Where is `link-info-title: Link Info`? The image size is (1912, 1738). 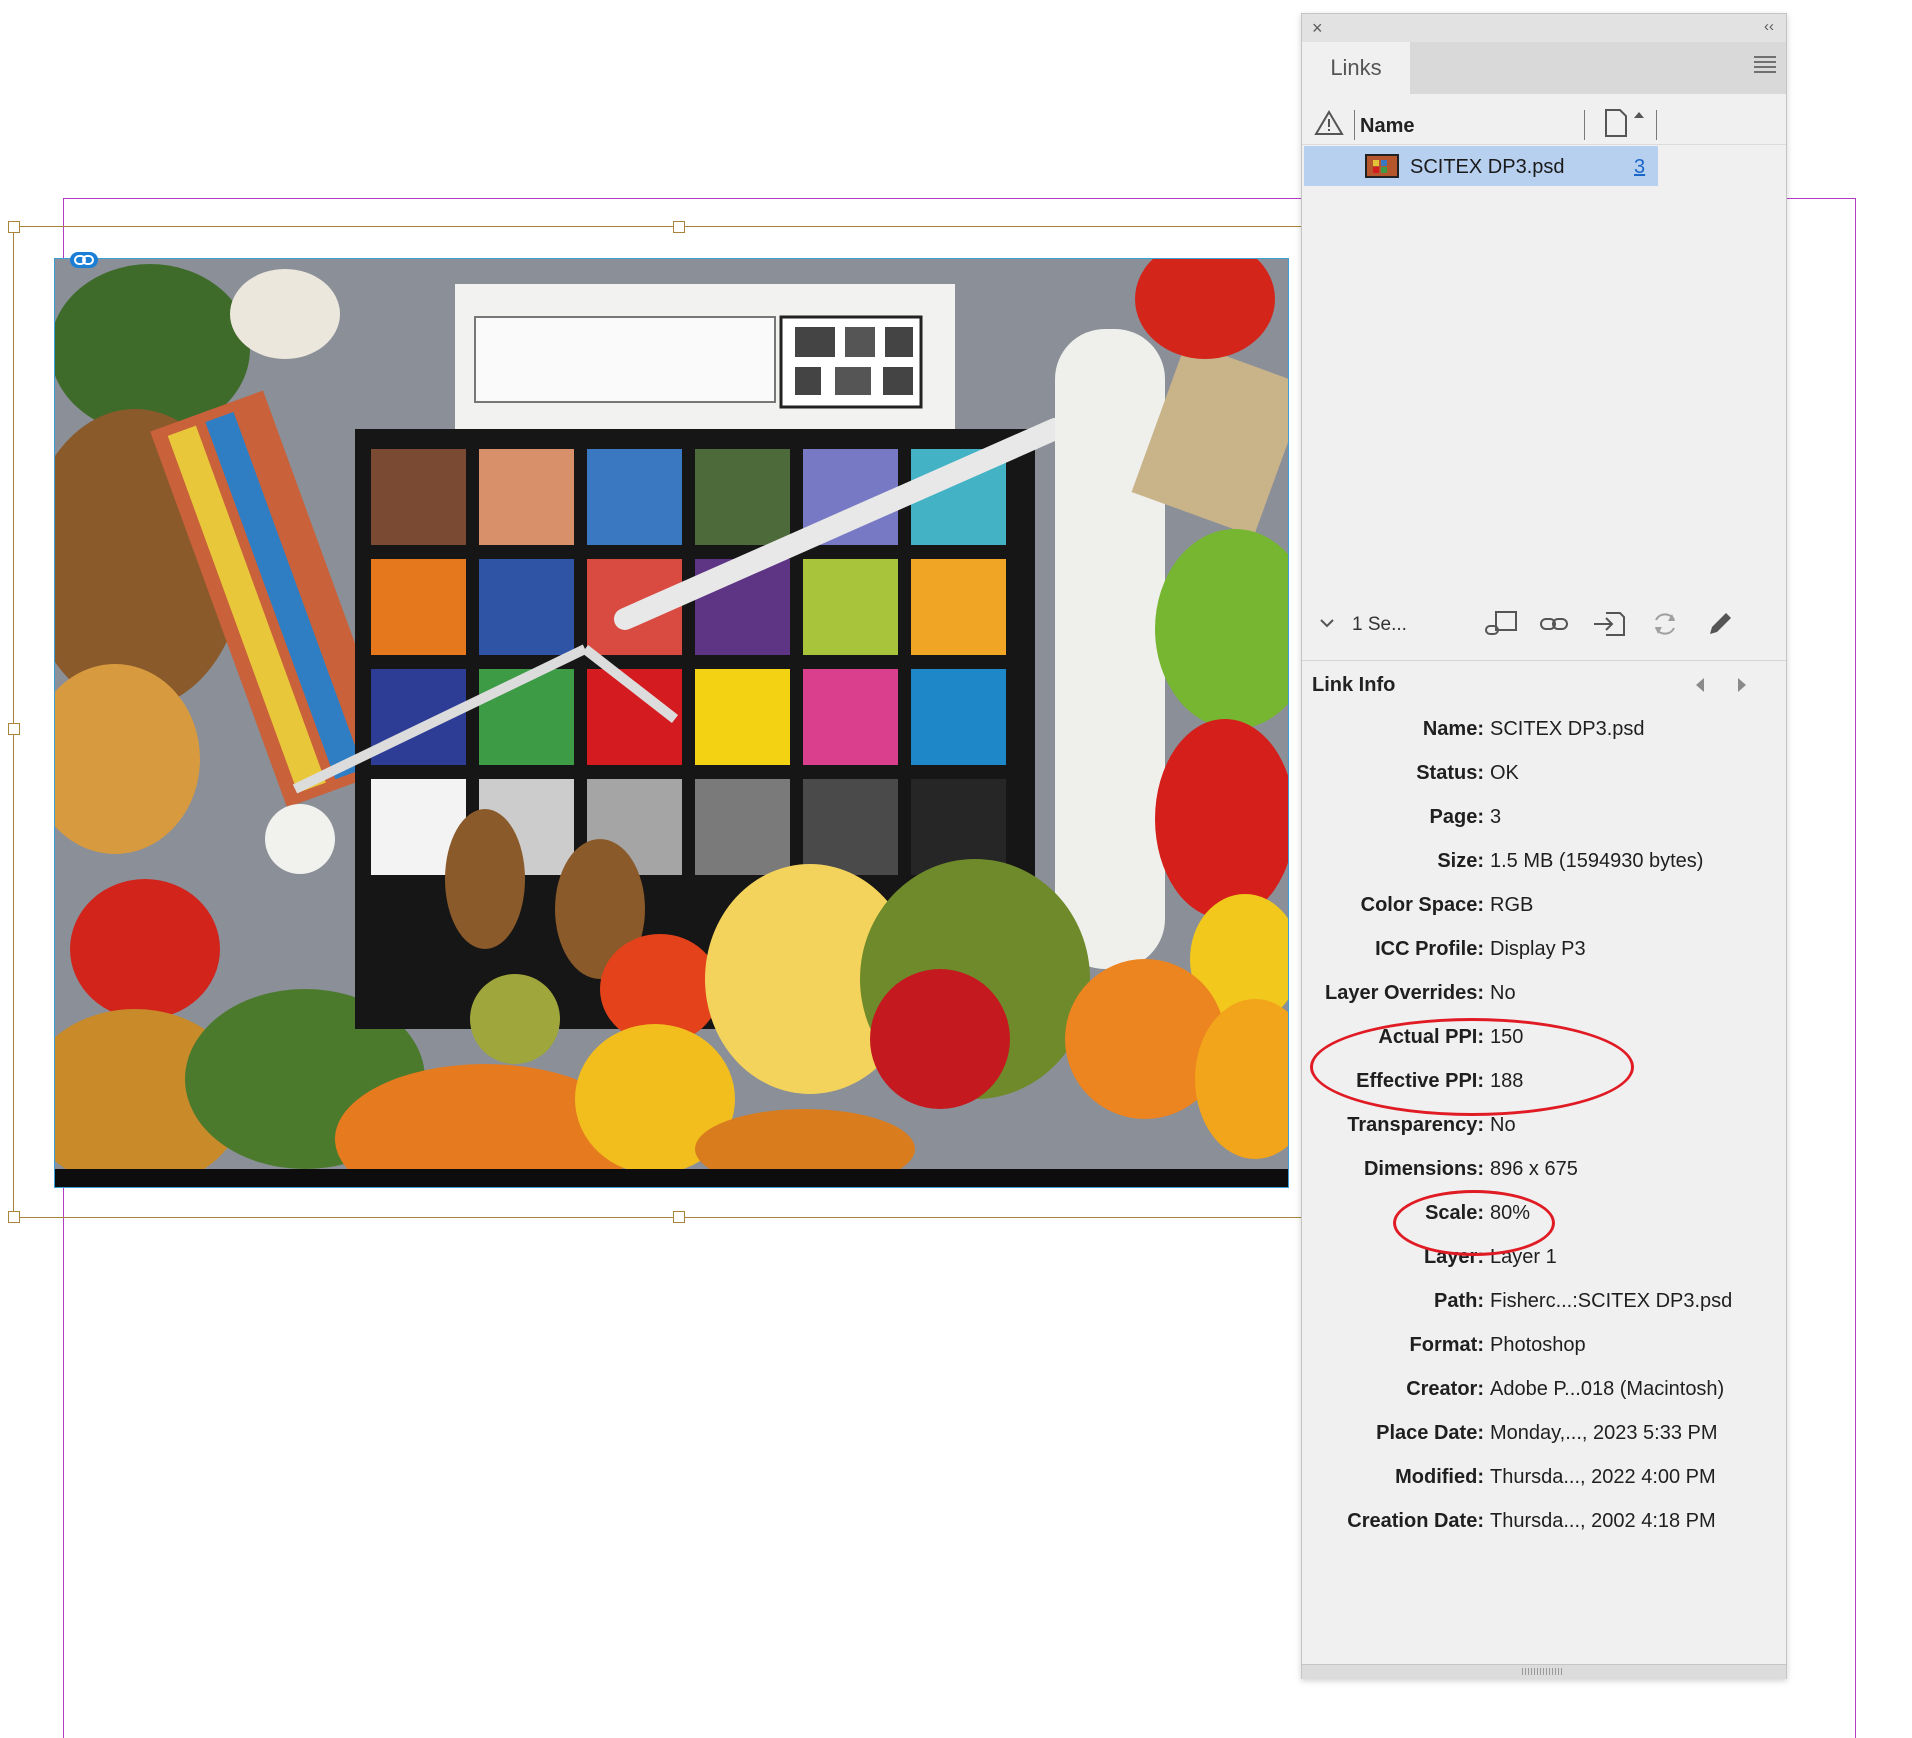 link-info-title: Link Info is located at coordinates (1353, 685).